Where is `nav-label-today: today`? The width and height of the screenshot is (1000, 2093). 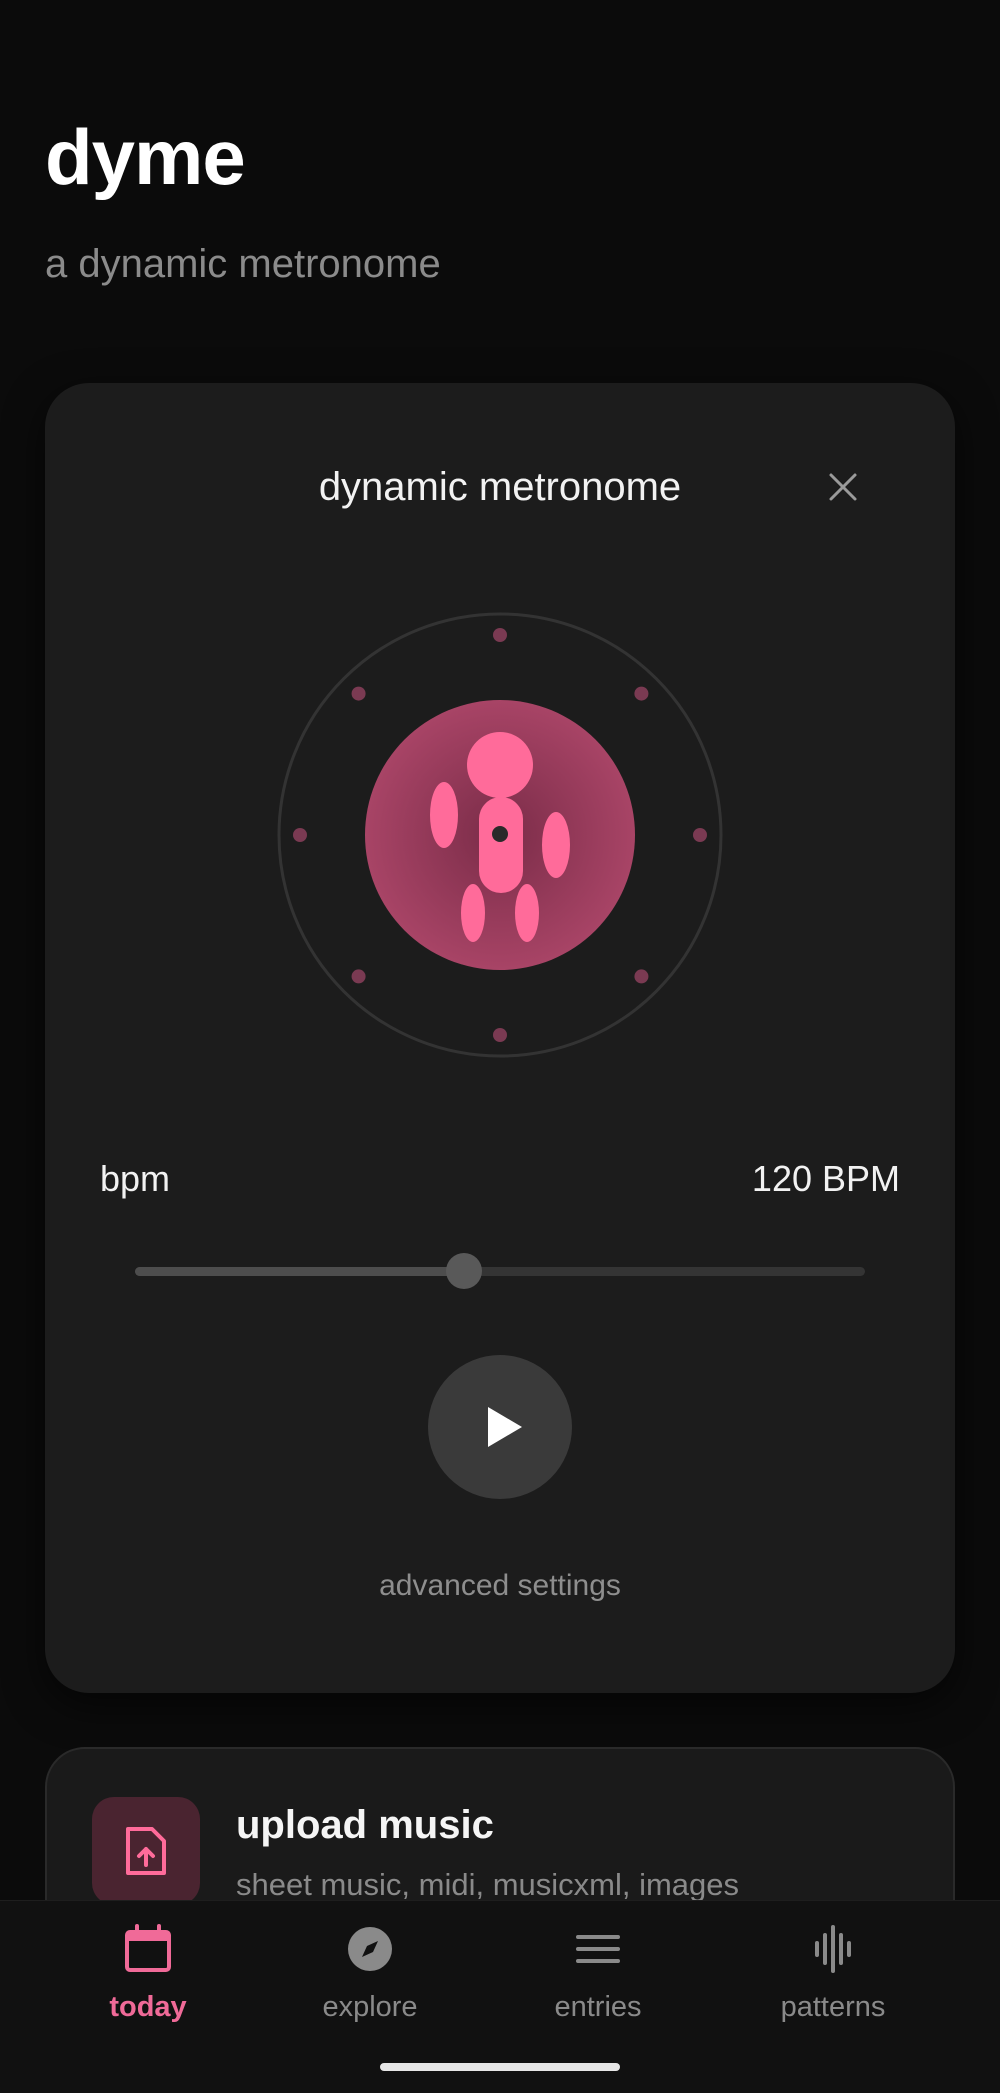
nav-label-today: today is located at coordinates (148, 2007).